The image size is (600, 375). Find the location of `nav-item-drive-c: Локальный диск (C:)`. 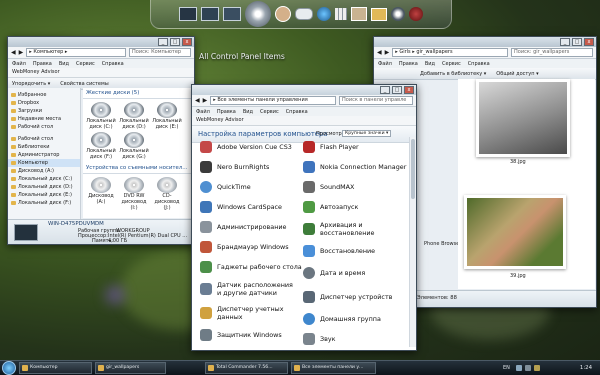

nav-item-drive-c: Локальный диск (C:) is located at coordinates (44, 179).